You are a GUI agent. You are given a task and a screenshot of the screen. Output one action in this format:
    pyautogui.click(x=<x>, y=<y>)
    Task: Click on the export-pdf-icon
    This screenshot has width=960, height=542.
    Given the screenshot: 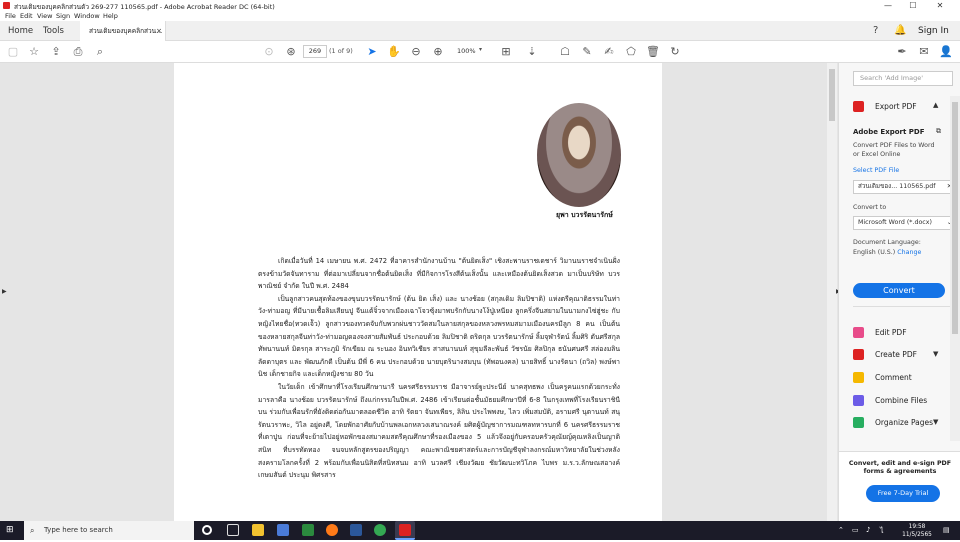 What is the action you would take?
    pyautogui.click(x=858, y=106)
    